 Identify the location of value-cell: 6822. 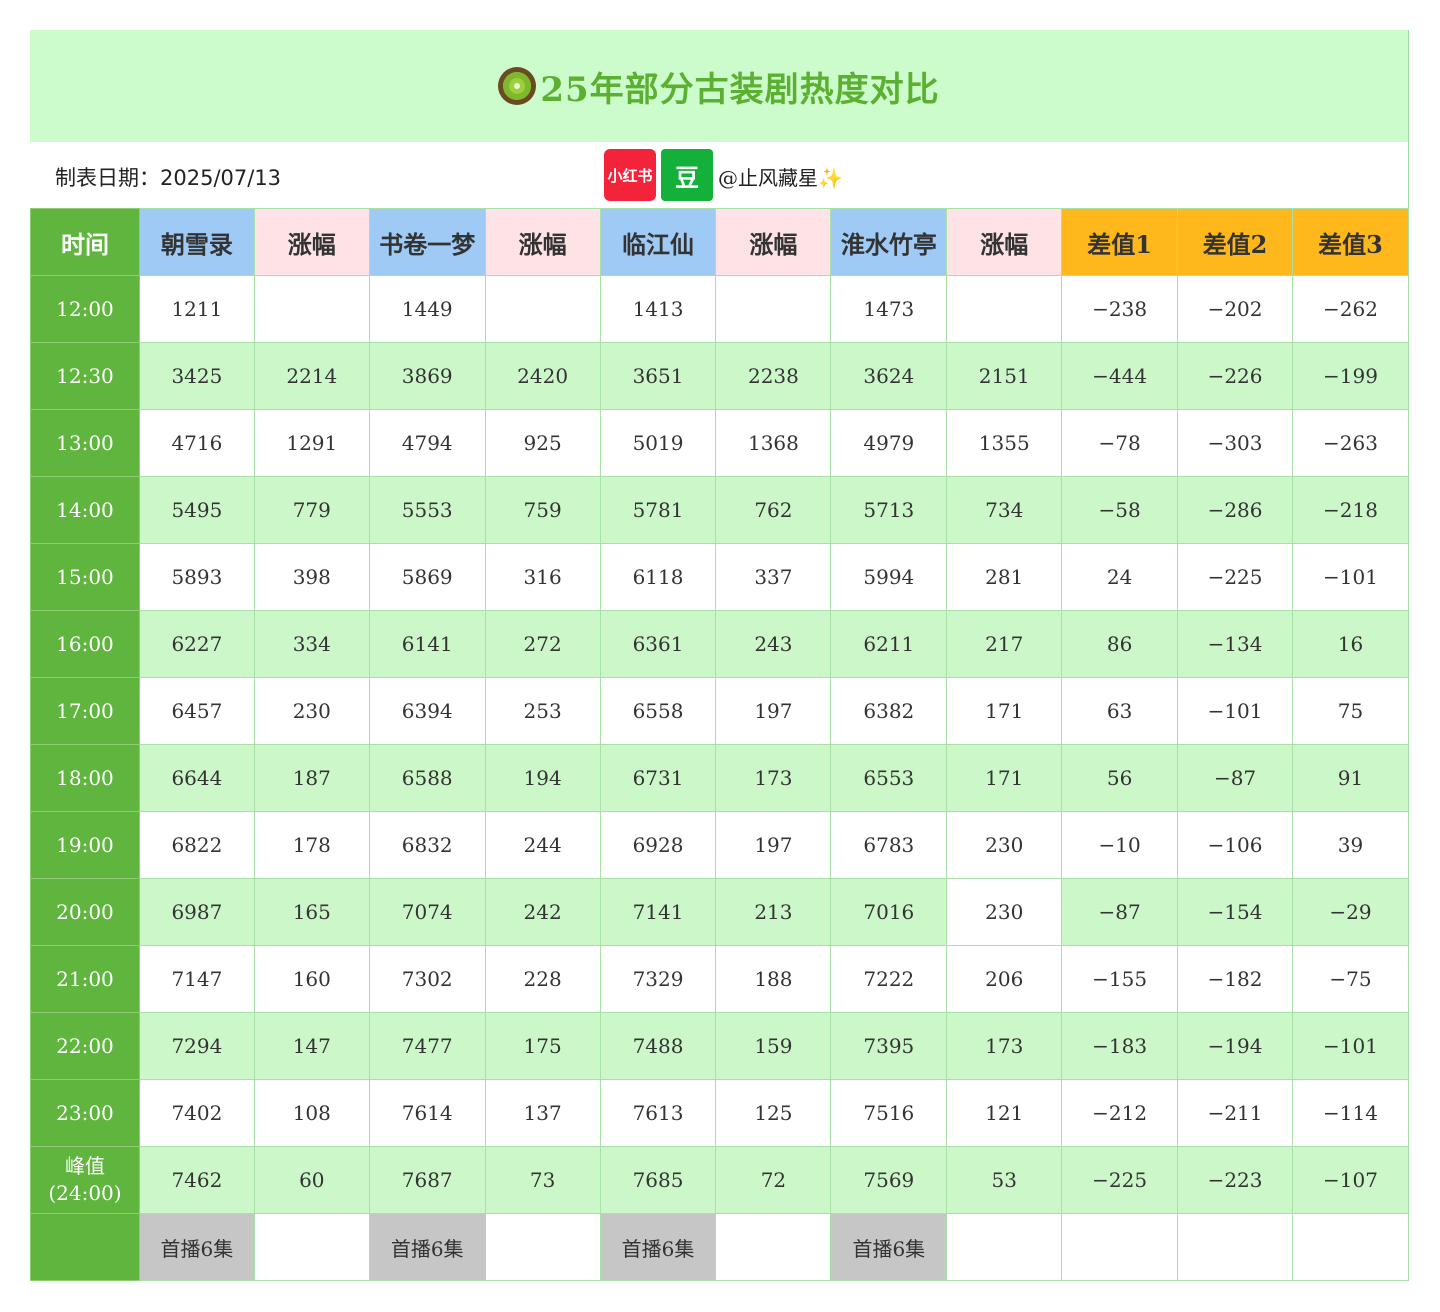
(196, 845).